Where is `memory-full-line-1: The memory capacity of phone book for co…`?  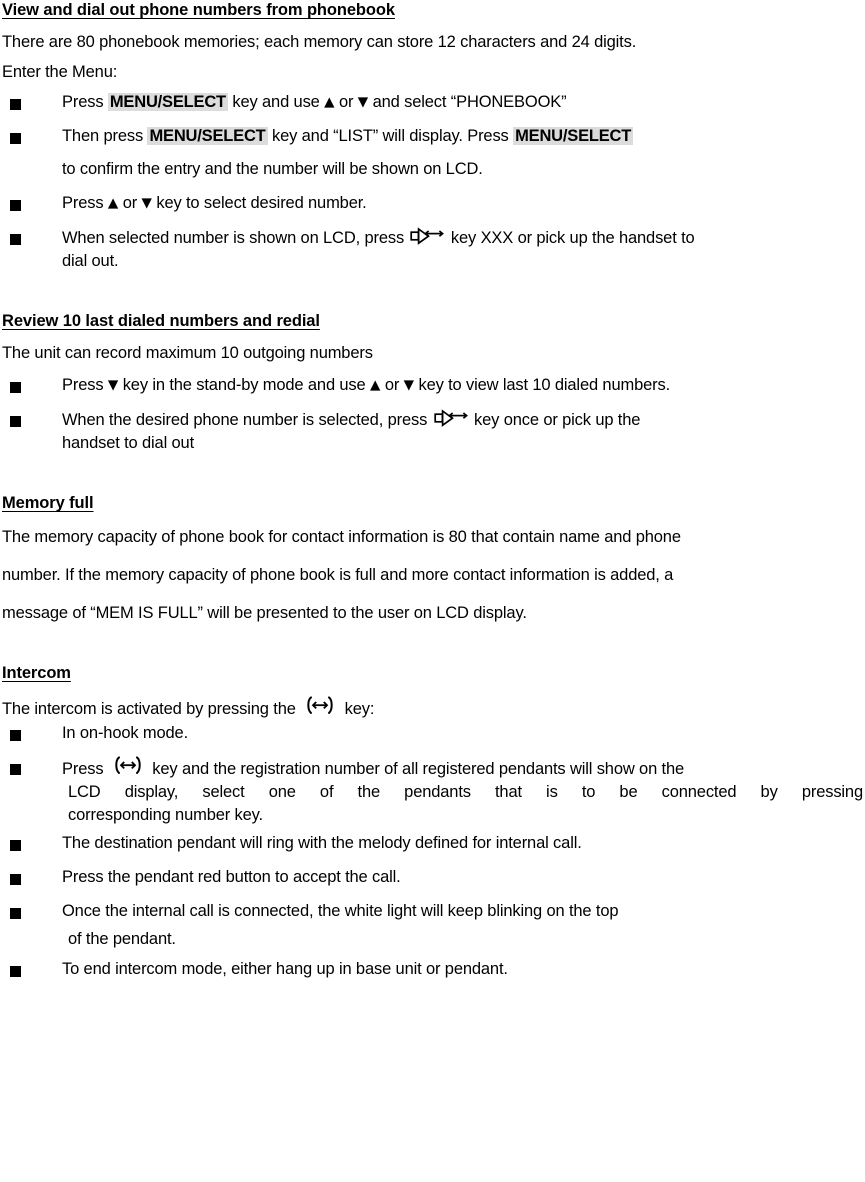
memory-full-line-1: The memory capacity of phone book for co… is located at coordinates (341, 537).